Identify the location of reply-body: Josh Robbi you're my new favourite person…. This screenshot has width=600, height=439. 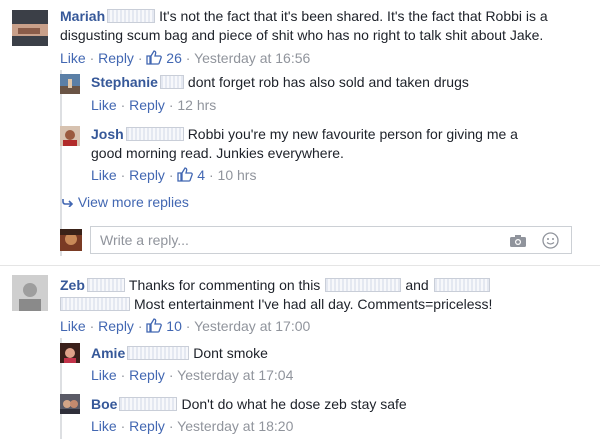
(304, 134).